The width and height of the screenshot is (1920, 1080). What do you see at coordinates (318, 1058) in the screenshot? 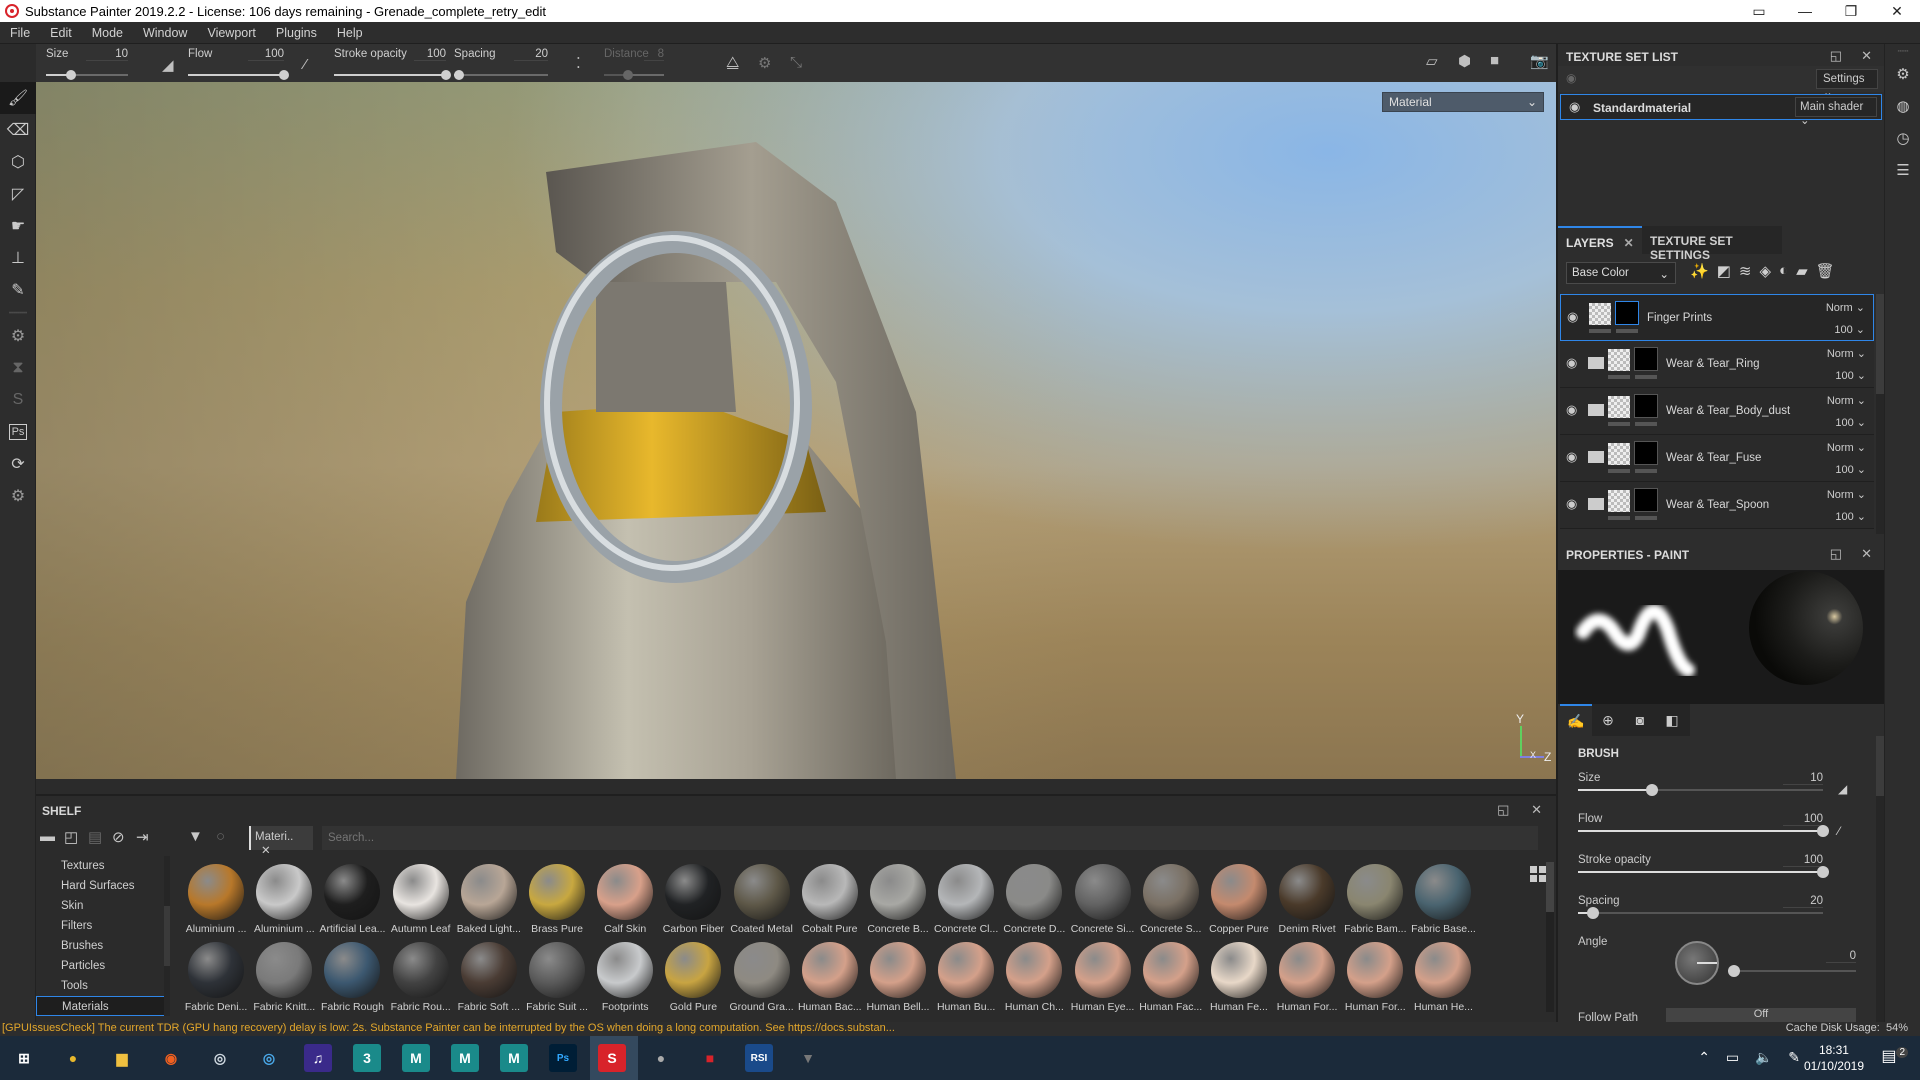
I see `taskbar-amazon-music-icon: ♫` at bounding box center [318, 1058].